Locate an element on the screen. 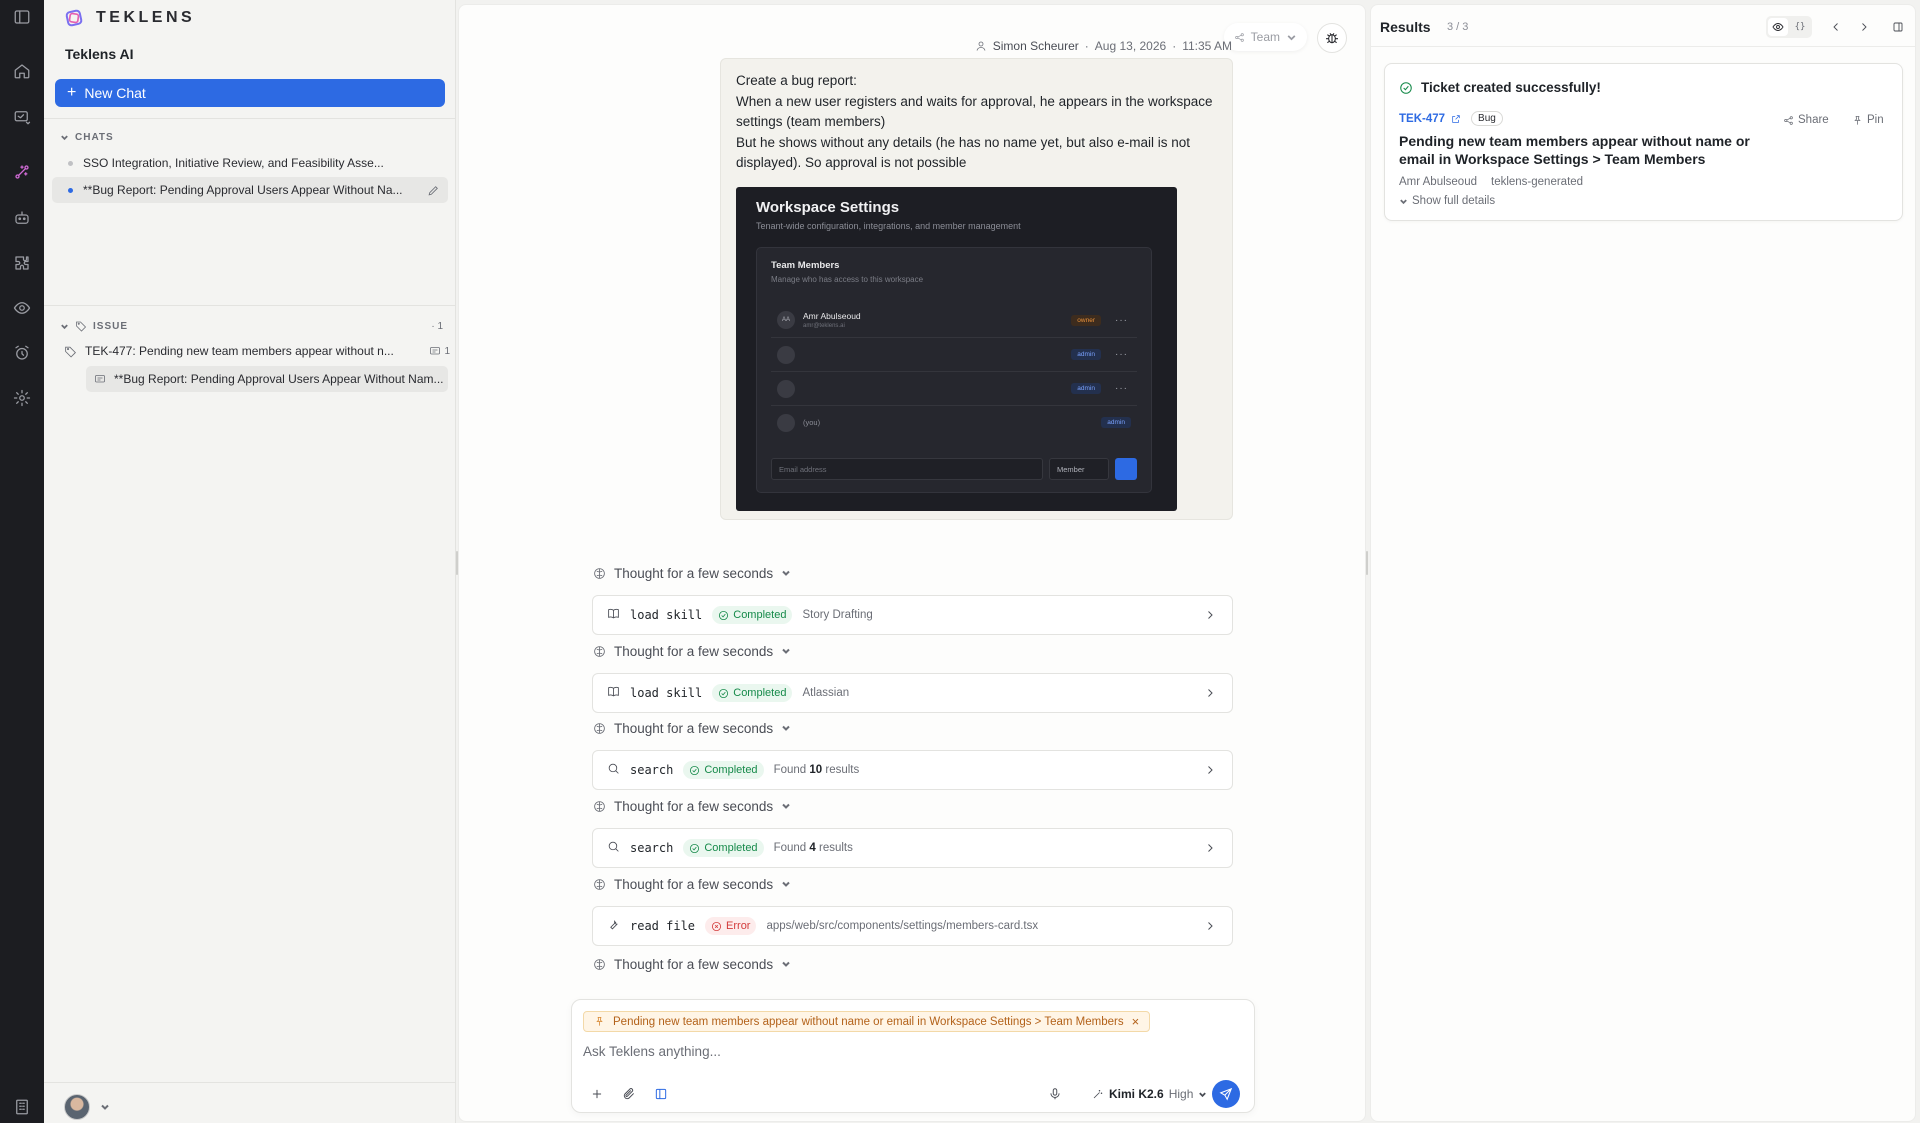 The image size is (1920, 1123). plus-icon is located at coordinates (597, 1094).